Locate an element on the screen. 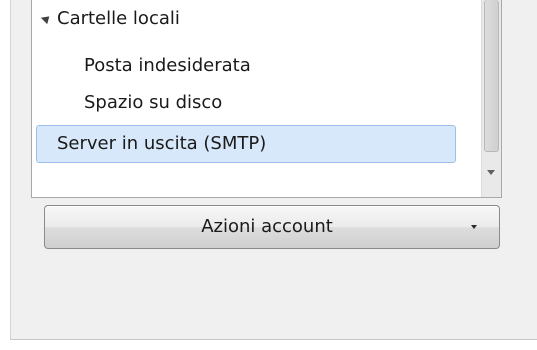 This screenshot has width=537, height=350. tree-item-outgoing-server: Server in uscita (SMTP) is located at coordinates (246, 144).